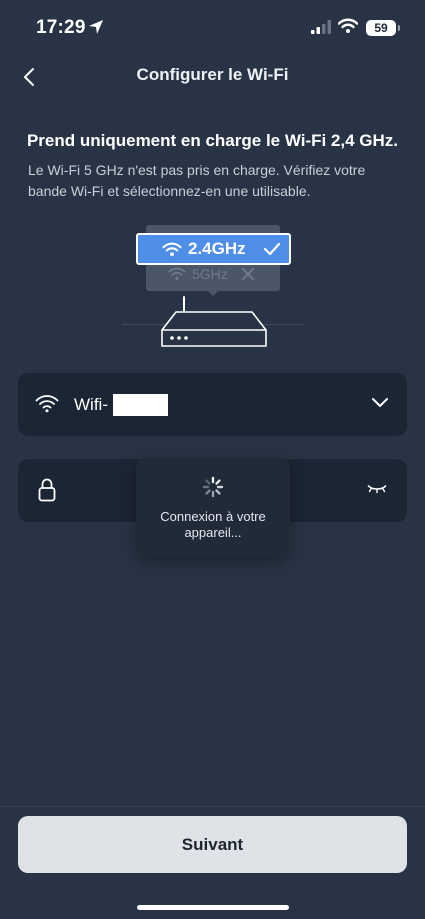 The height and width of the screenshot is (919, 425). I want to click on status-time: 17:29, so click(61, 27).